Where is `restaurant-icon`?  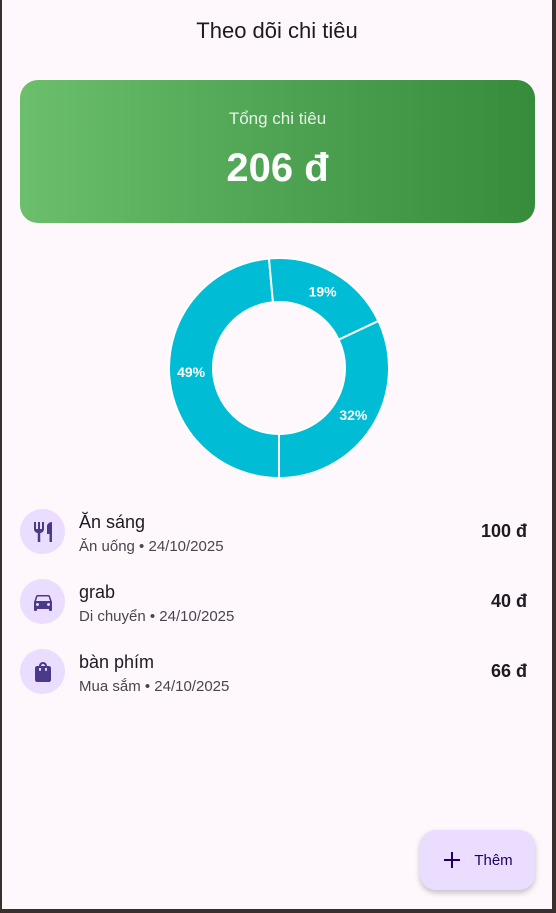
restaurant-icon is located at coordinates (42, 531).